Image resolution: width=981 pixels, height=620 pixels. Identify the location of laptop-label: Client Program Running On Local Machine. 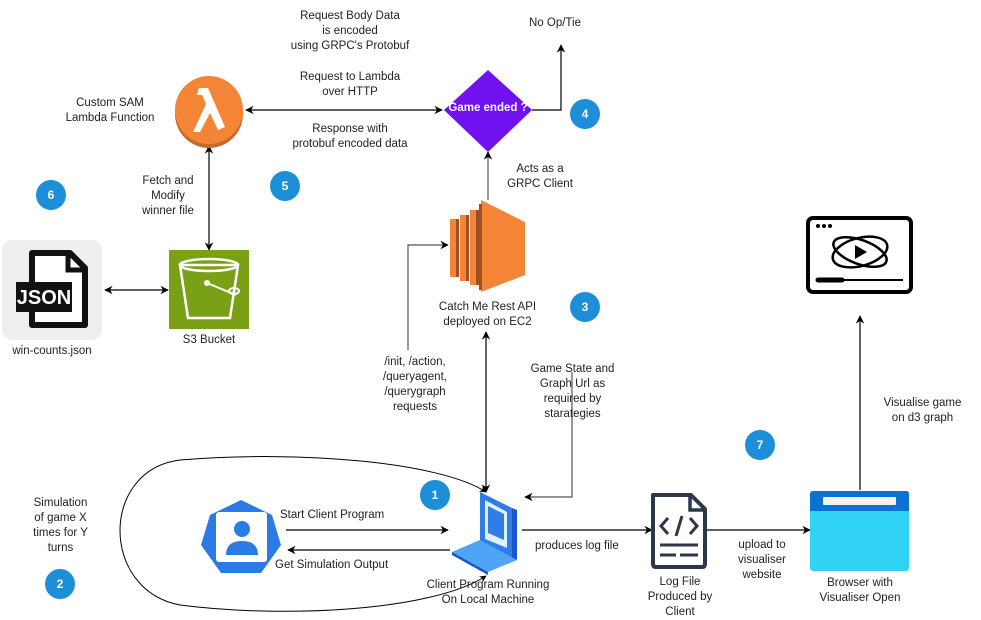
(488, 592).